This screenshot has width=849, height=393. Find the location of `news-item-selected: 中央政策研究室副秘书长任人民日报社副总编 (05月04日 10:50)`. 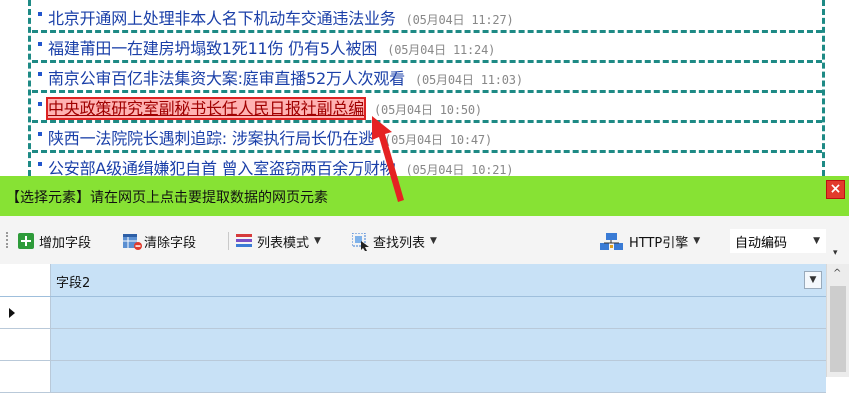

news-item-selected: 中央政策研究室副秘书长任人民日报社副总编 (05月04日 10:50) is located at coordinates (427, 105).